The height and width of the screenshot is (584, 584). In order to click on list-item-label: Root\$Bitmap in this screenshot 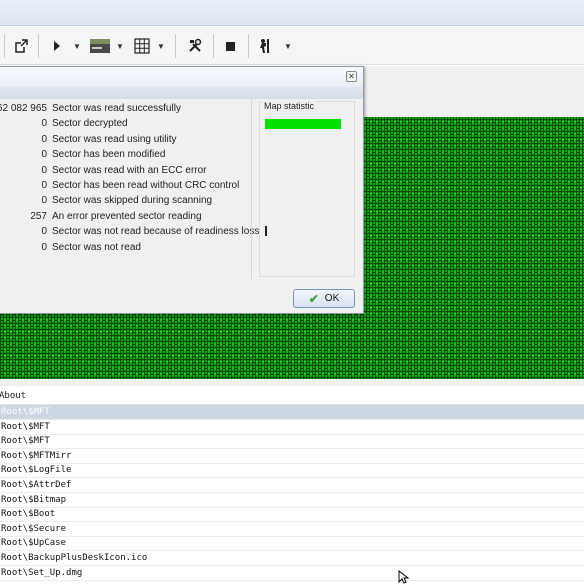, I will do `click(34, 499)`.